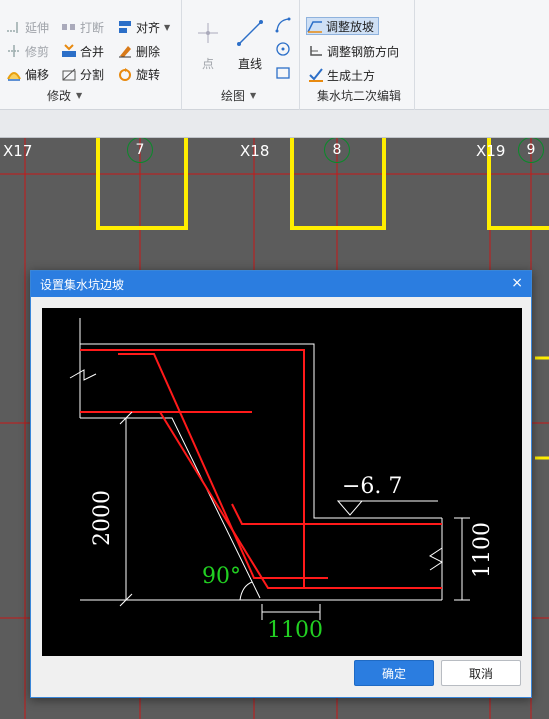 The width and height of the screenshot is (549, 719). I want to click on cancel-button: 取消, so click(481, 673).